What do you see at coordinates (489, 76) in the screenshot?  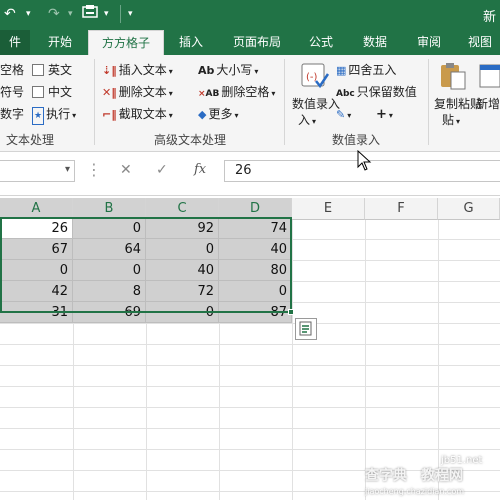 I see `new-icon` at bounding box center [489, 76].